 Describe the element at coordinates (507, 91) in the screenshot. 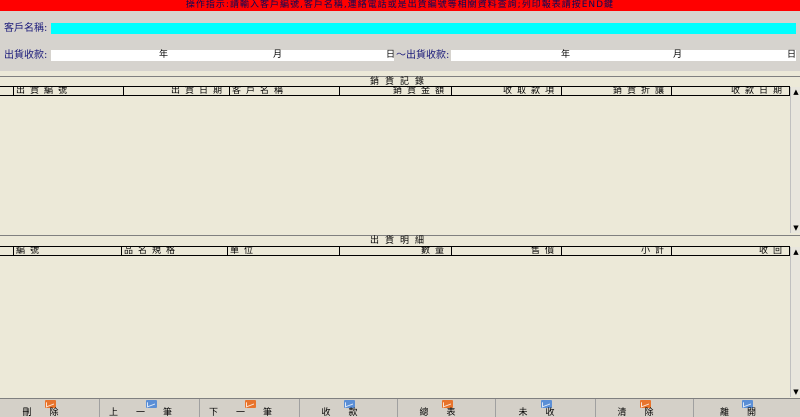

I see `col-header-received: 收取款項` at that location.